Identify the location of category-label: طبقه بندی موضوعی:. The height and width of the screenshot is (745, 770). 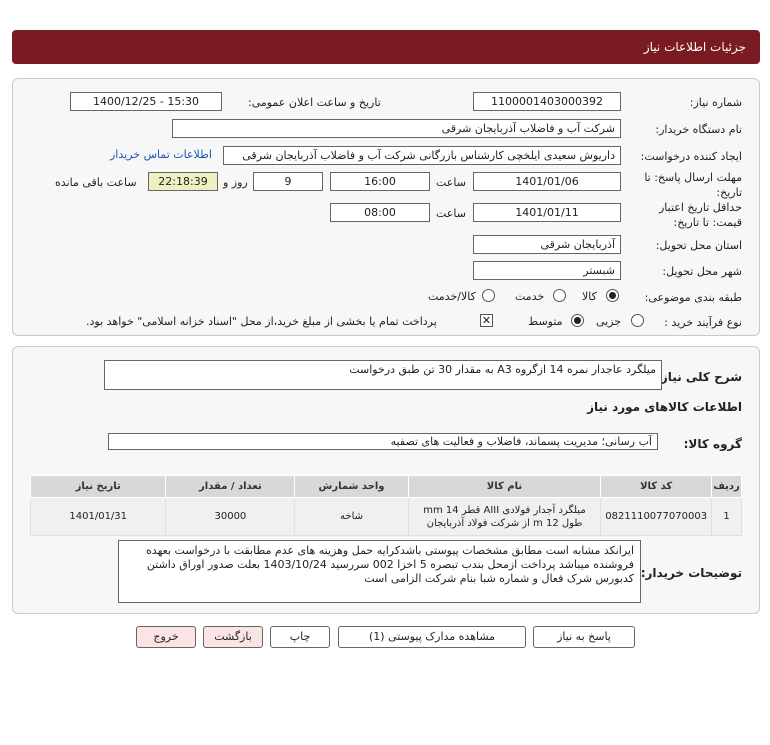
(693, 297).